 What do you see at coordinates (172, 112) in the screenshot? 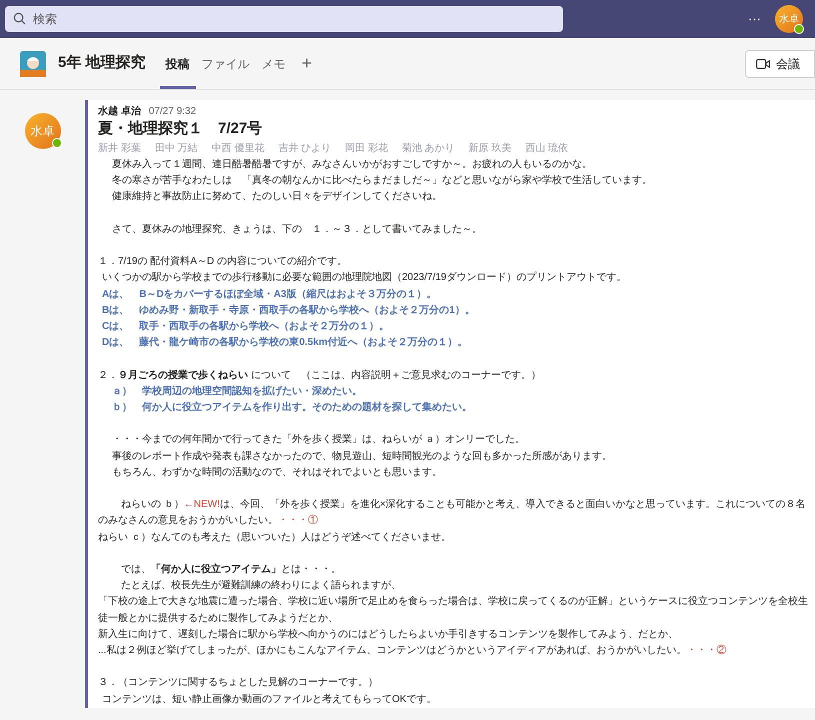
I see `post-time: 07/27 9:32` at bounding box center [172, 112].